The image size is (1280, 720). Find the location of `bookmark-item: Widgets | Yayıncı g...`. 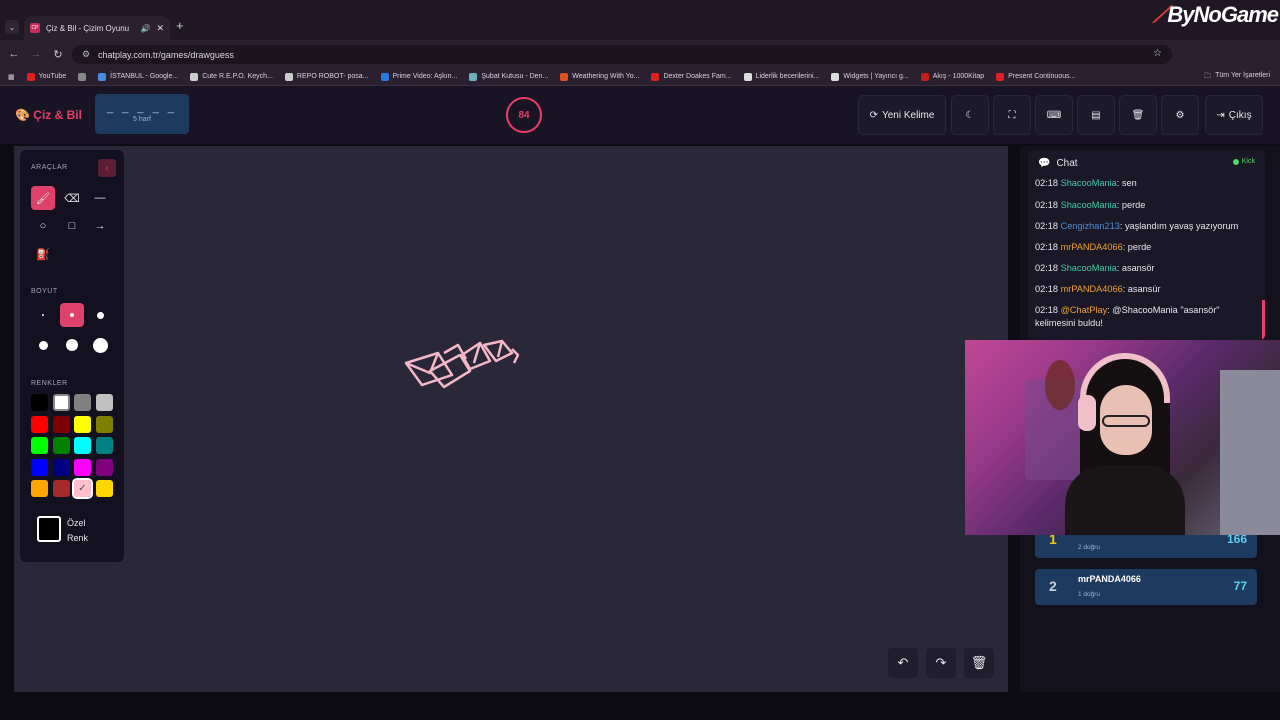

bookmark-item: Widgets | Yayıncı g... is located at coordinates (870, 76).